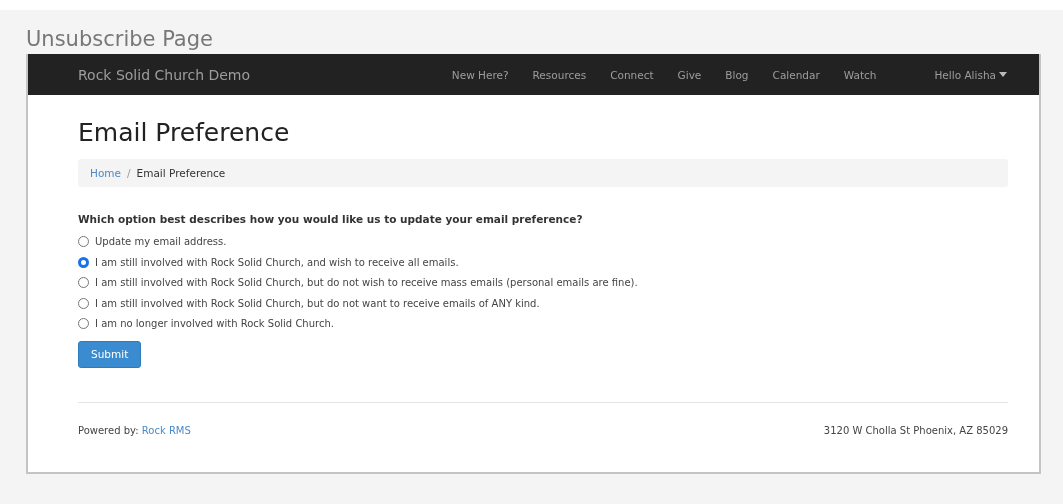 The image size is (1063, 504). I want to click on option-label: I am still involved with Rock Solid Church, but do not want to receive emails of ANY kind., so click(317, 303).